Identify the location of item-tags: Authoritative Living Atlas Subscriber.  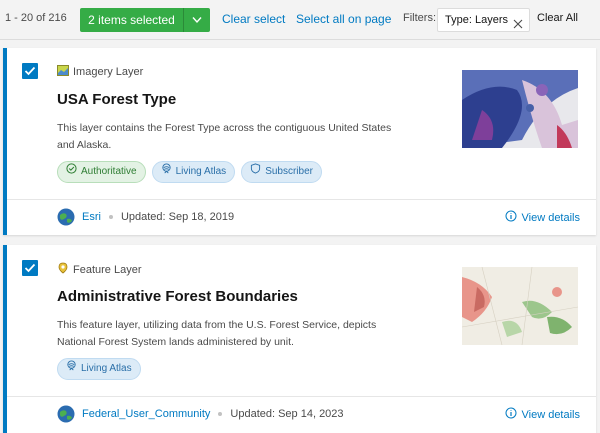
(189, 172).